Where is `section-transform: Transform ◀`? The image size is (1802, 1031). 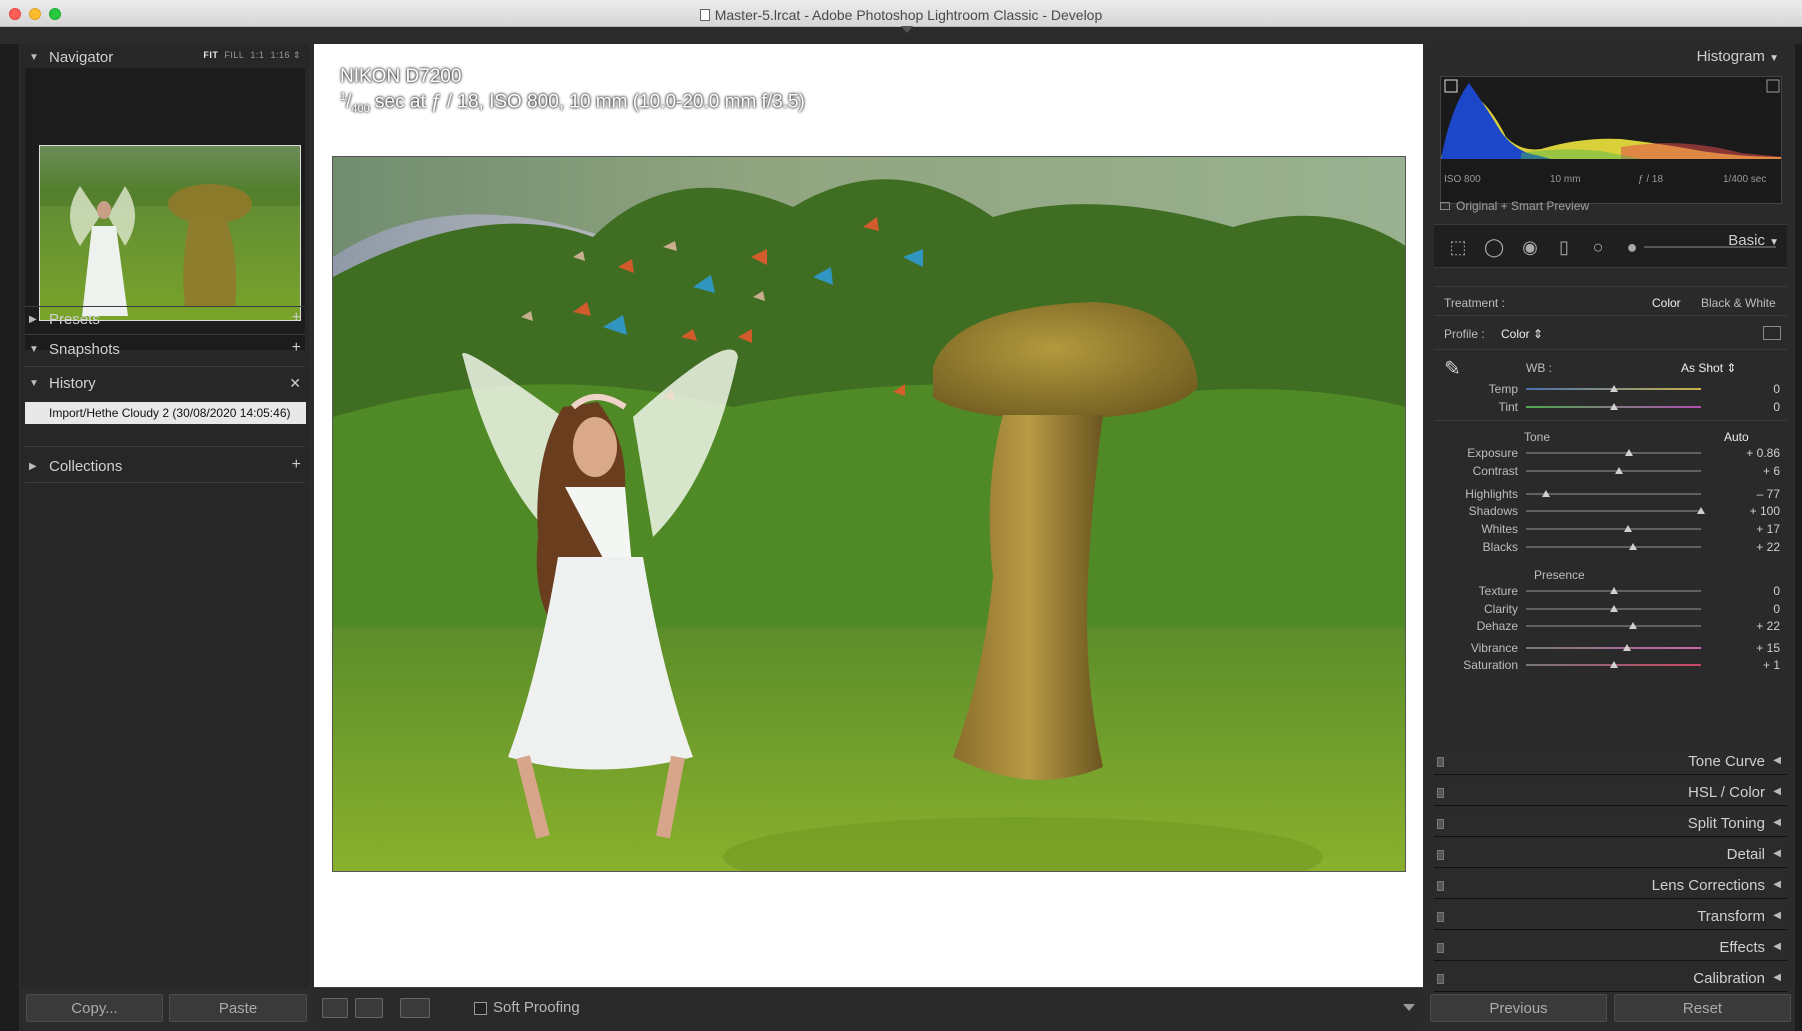
section-transform: Transform ◀ is located at coordinates (1610, 917).